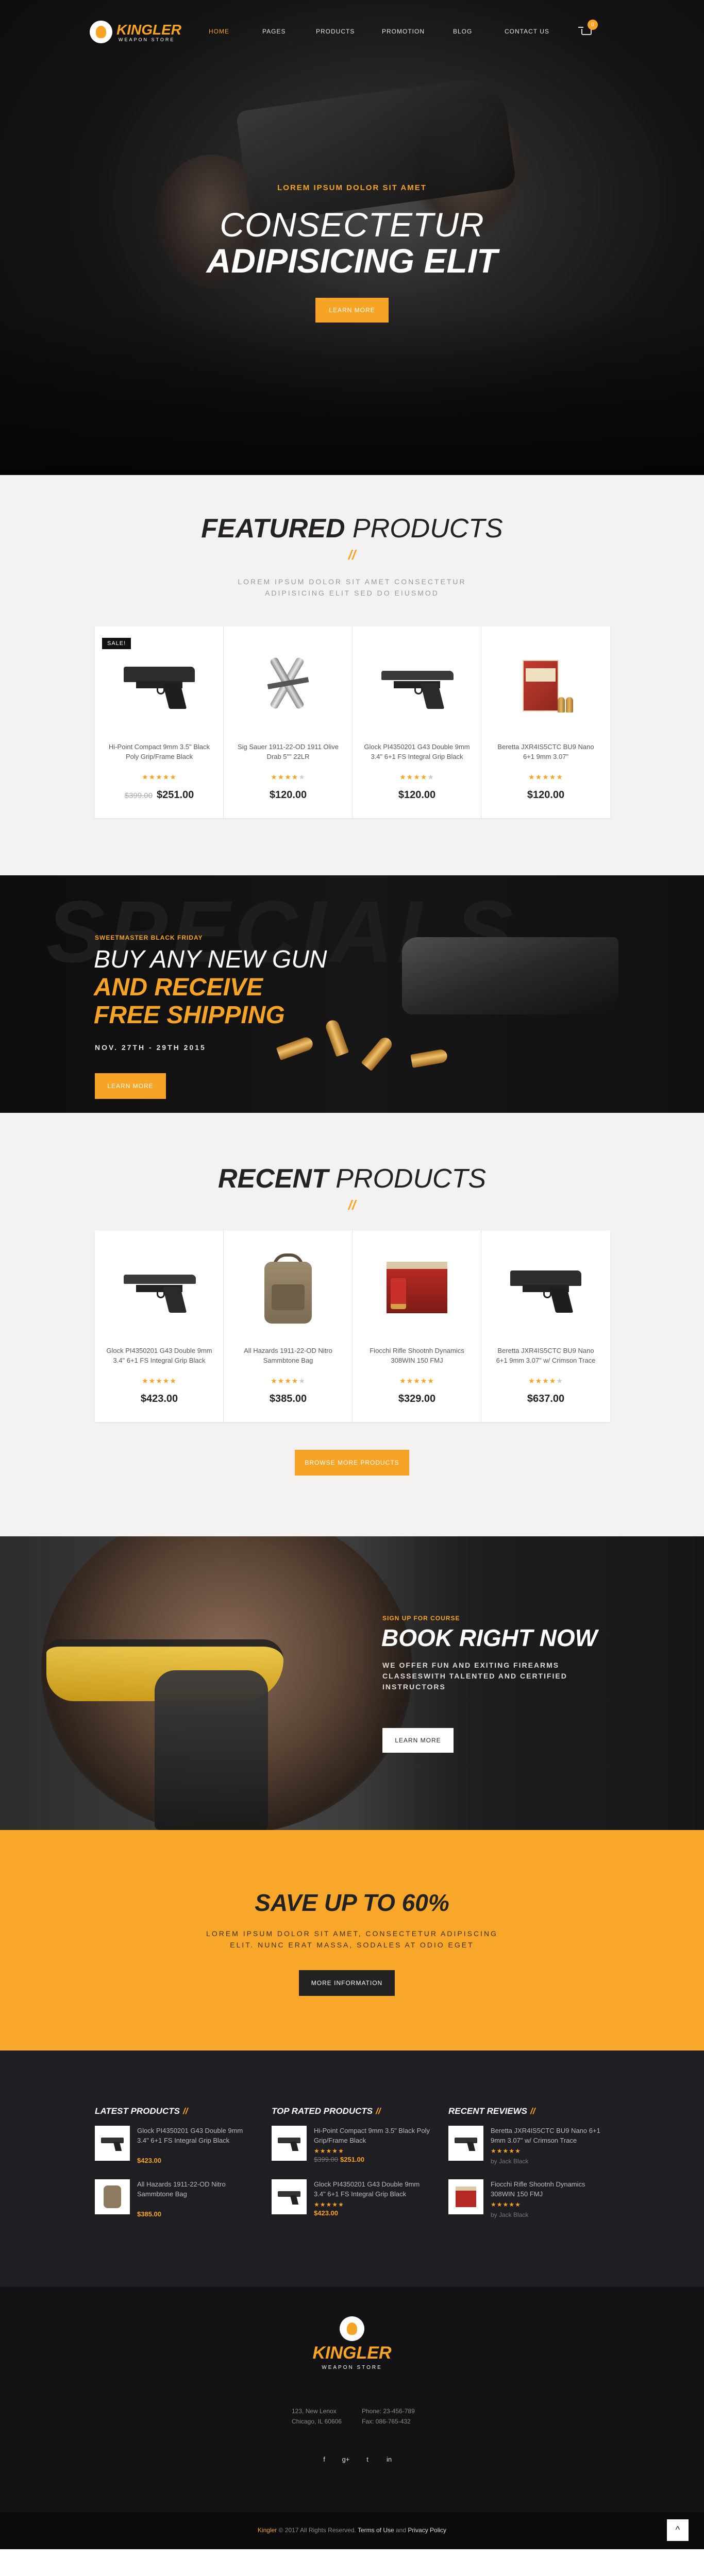 The image size is (704, 2576). What do you see at coordinates (329, 2204) in the screenshot?
I see `widget-item-rating: ★★★★★` at bounding box center [329, 2204].